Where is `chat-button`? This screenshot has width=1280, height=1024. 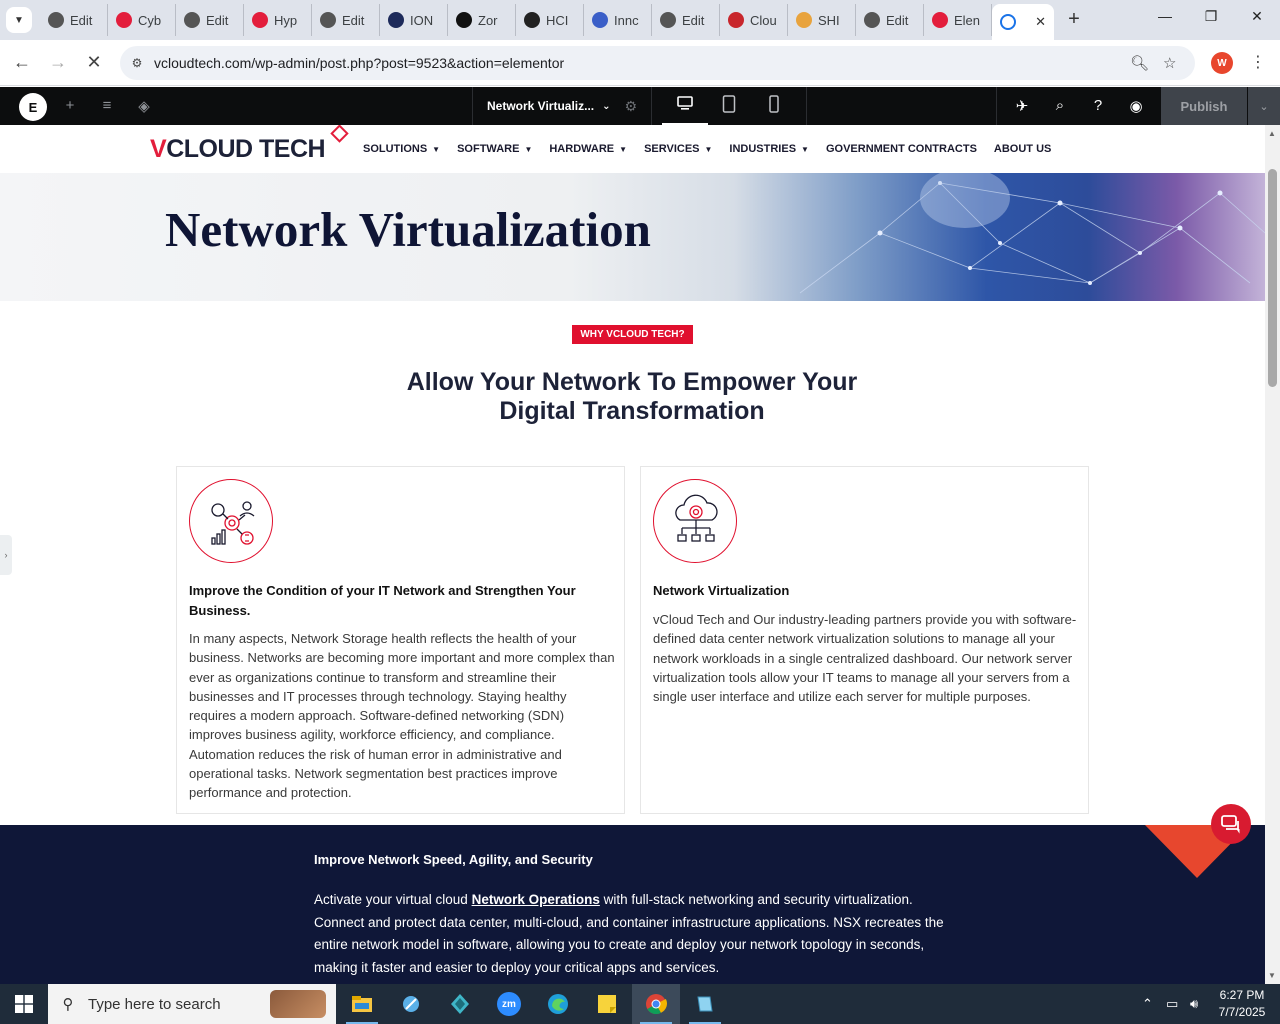
chat-button is located at coordinates (1231, 824).